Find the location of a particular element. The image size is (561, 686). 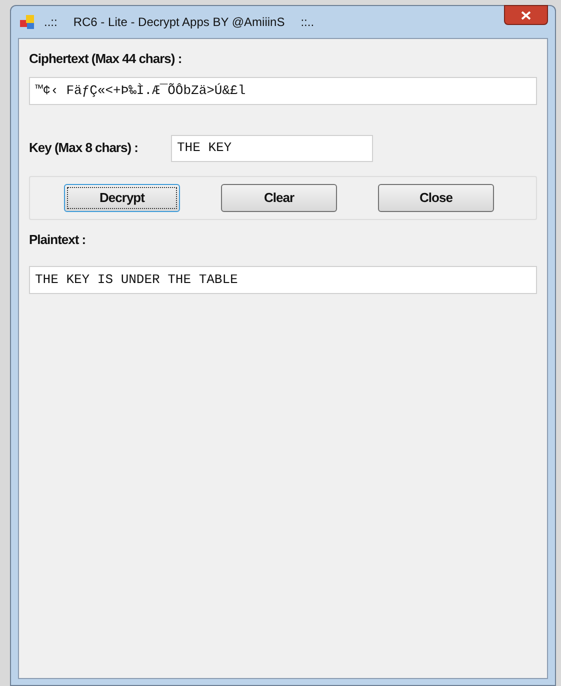

title-ornament: ::.. is located at coordinates (307, 22).